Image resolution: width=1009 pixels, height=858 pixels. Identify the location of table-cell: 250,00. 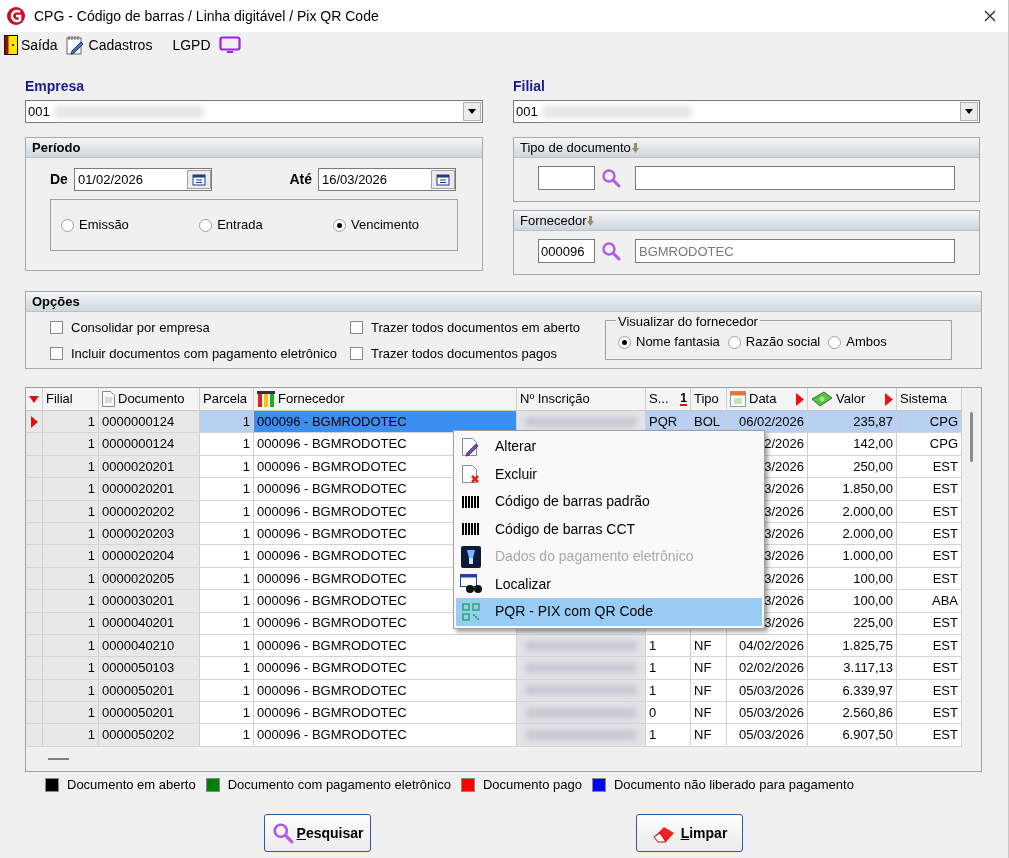
(852, 466).